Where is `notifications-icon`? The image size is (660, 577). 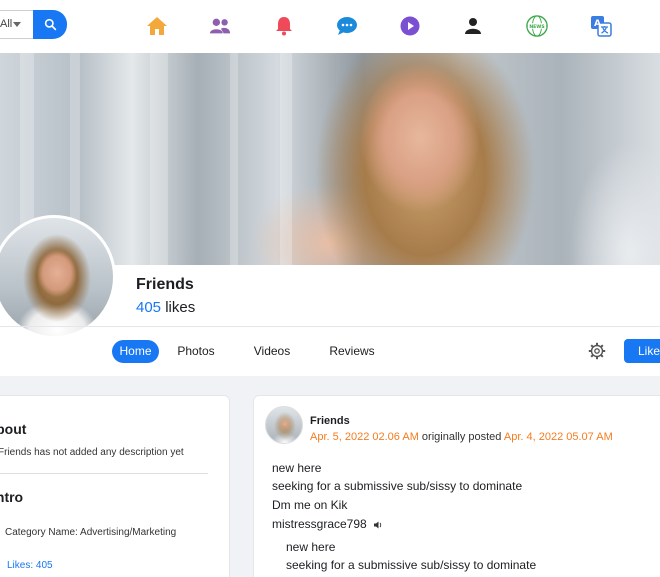 notifications-icon is located at coordinates (284, 26).